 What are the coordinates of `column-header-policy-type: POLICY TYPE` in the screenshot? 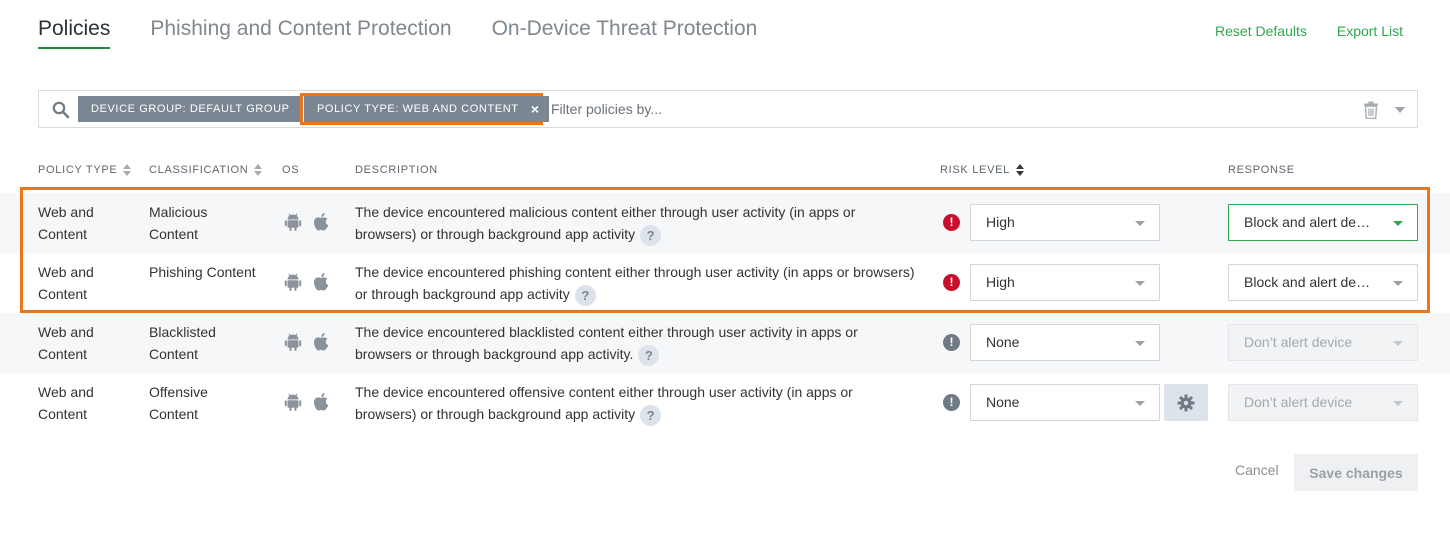 It's located at (85, 170).